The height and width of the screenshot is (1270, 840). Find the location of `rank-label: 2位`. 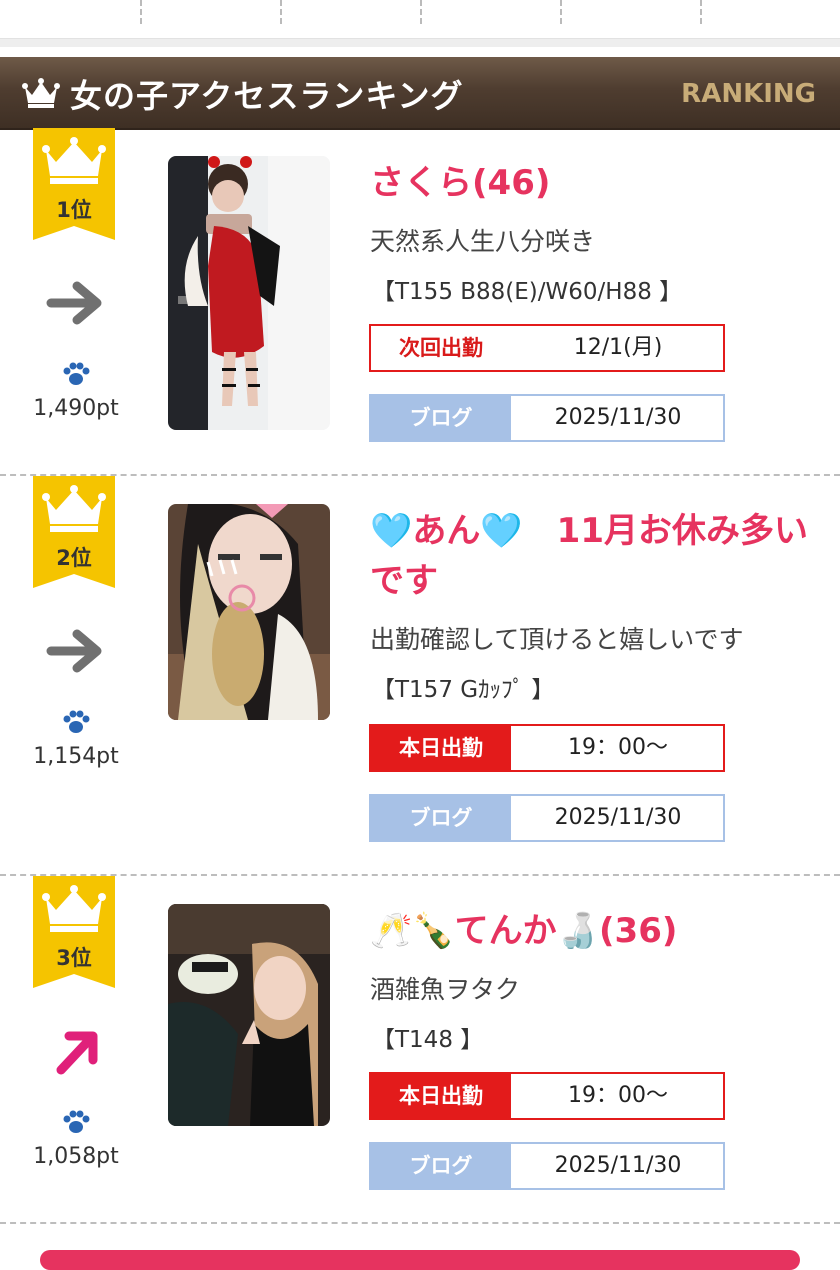

rank-label: 2位 is located at coordinates (74, 558).